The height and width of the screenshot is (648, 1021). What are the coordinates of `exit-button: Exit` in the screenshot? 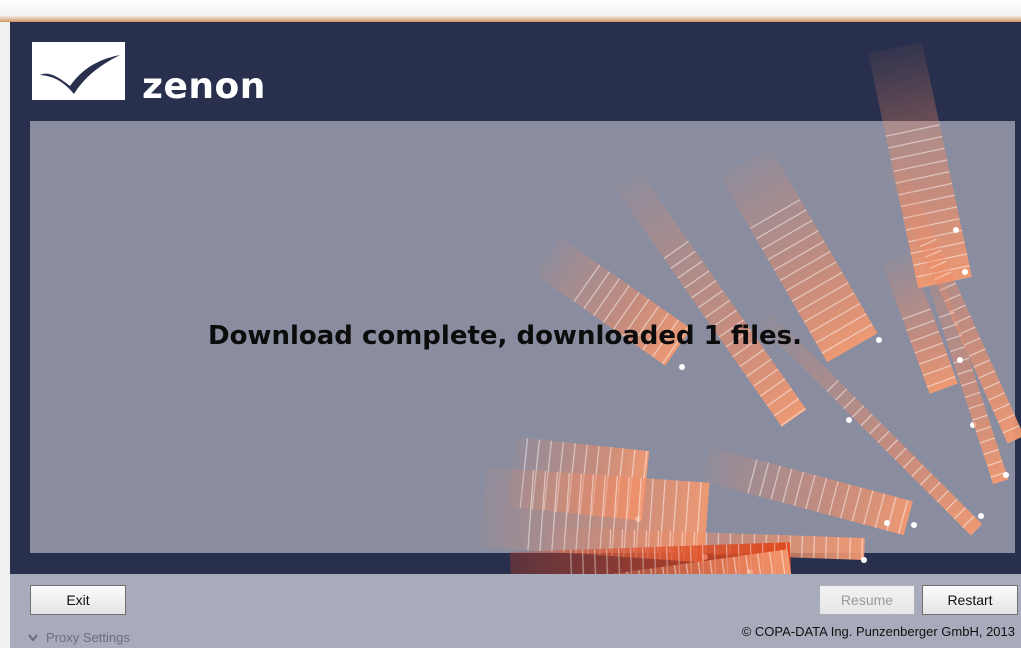 It's located at (78, 600).